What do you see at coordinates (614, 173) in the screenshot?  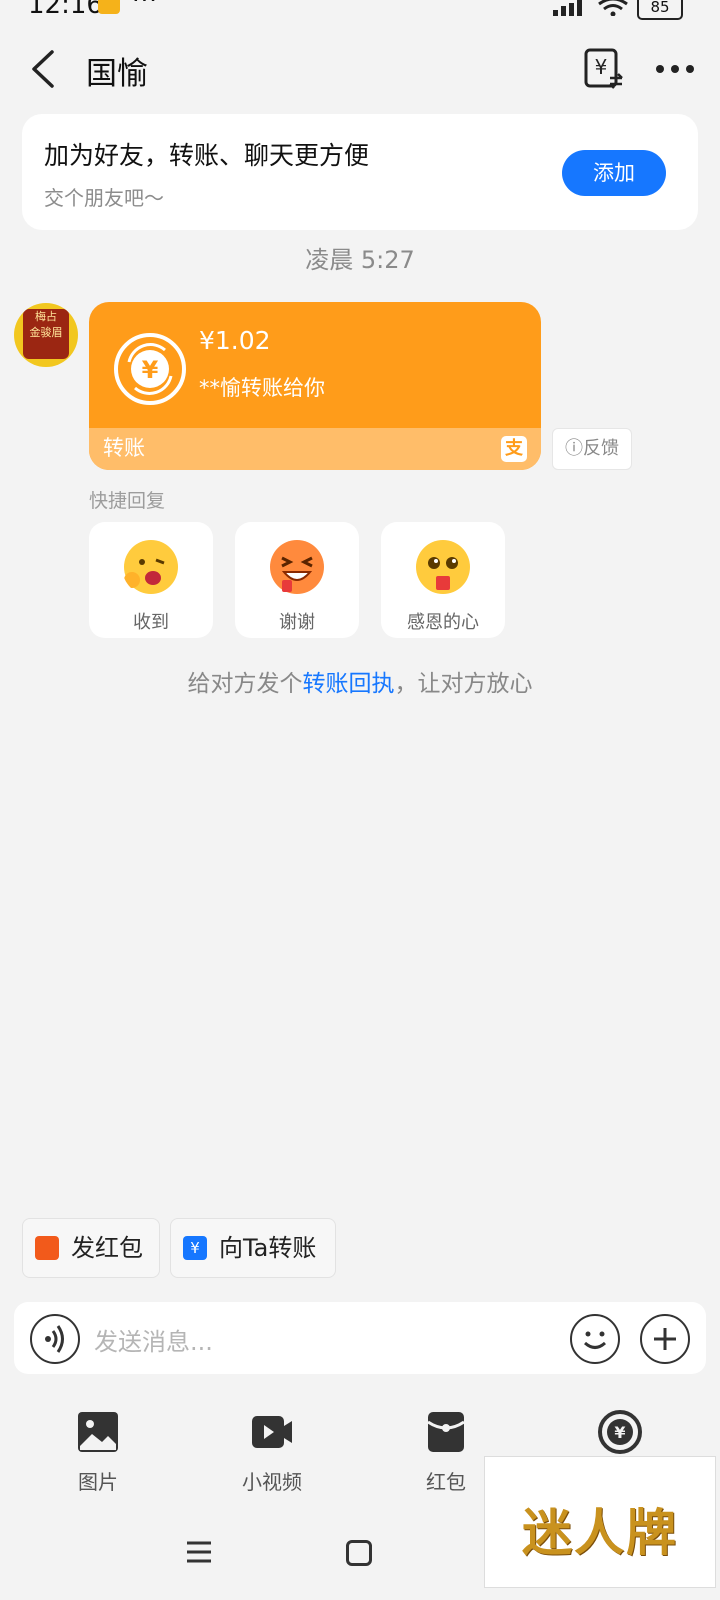 I see `add-friend-button: 添加` at bounding box center [614, 173].